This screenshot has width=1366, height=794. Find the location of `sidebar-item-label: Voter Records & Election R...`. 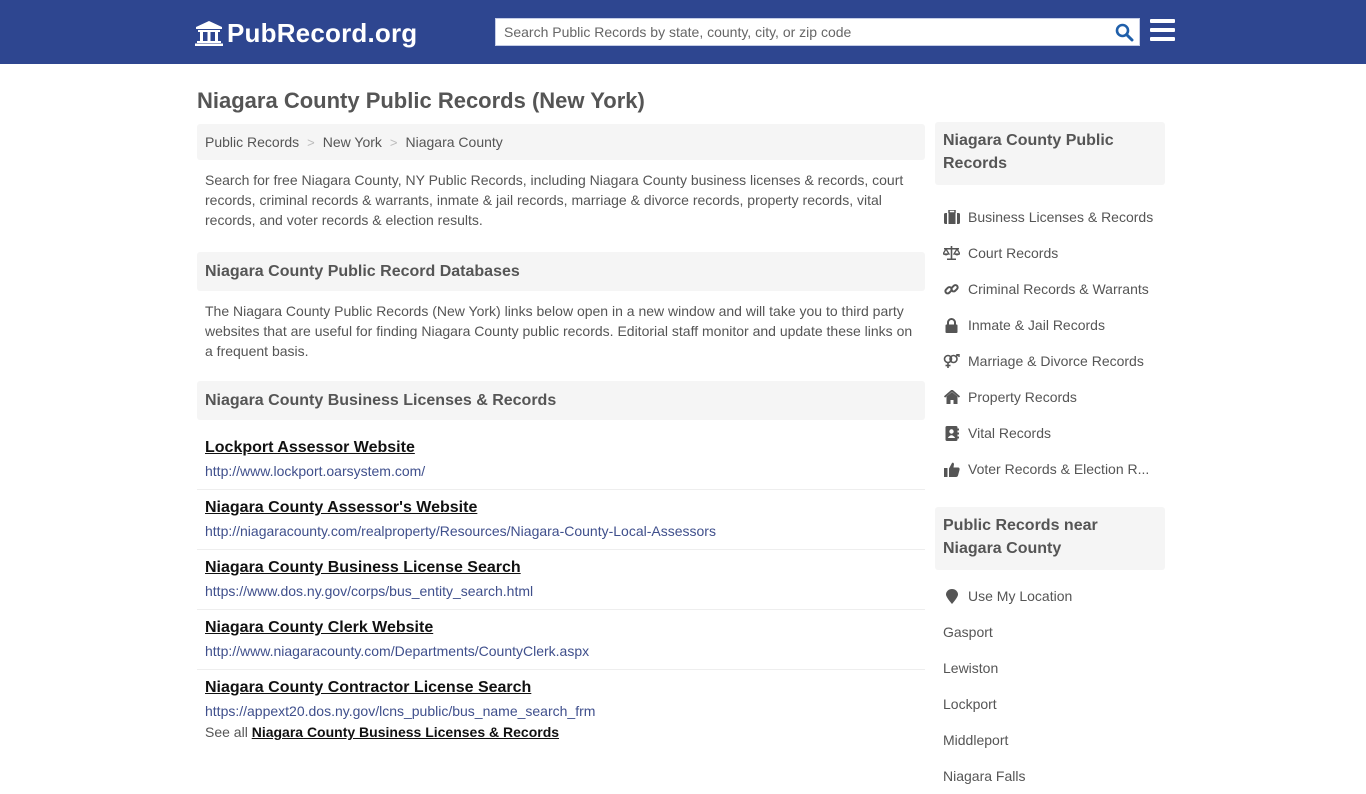

sidebar-item-label: Voter Records & Election R... is located at coordinates (1059, 469).